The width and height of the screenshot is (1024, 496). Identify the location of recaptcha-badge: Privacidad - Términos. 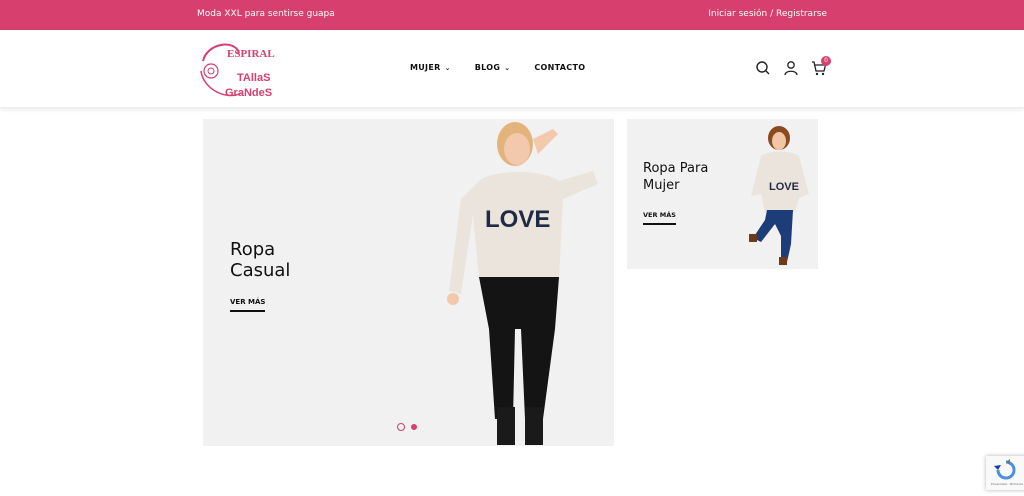
(1005, 473).